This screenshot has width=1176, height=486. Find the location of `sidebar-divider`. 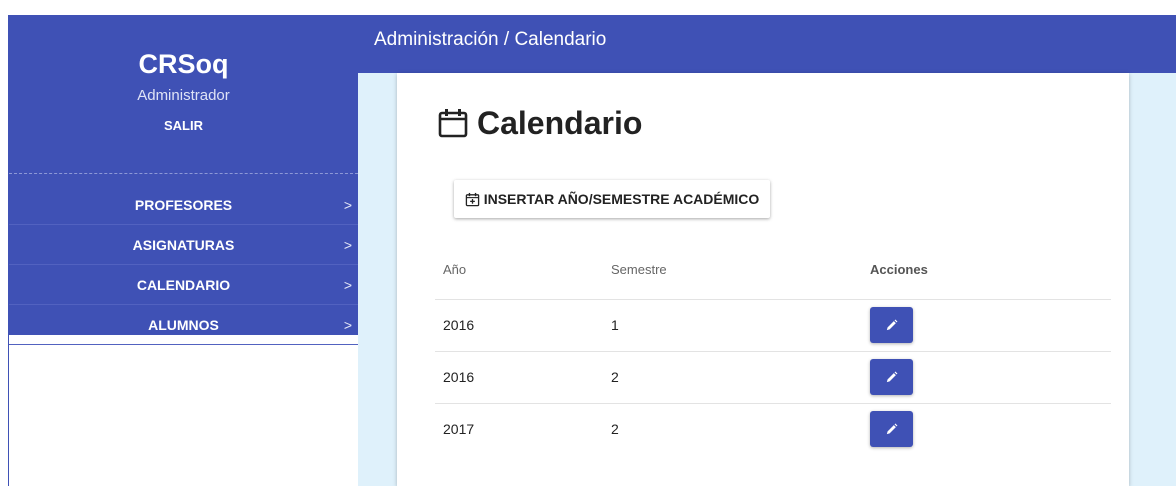

sidebar-divider is located at coordinates (183, 173).